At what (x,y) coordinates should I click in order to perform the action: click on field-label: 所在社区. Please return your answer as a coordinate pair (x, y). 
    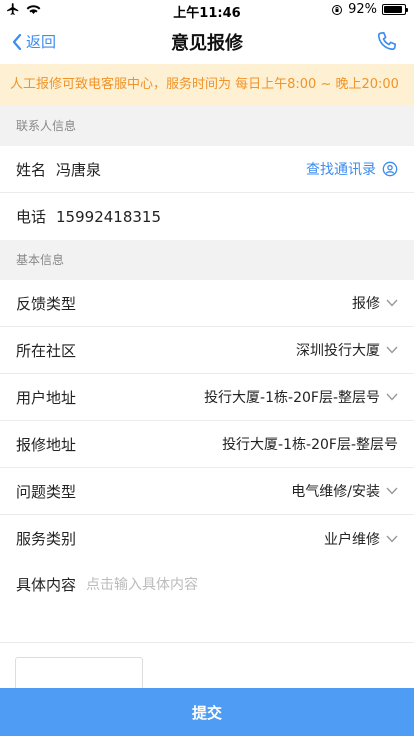
    Looking at the image, I should click on (46, 350).